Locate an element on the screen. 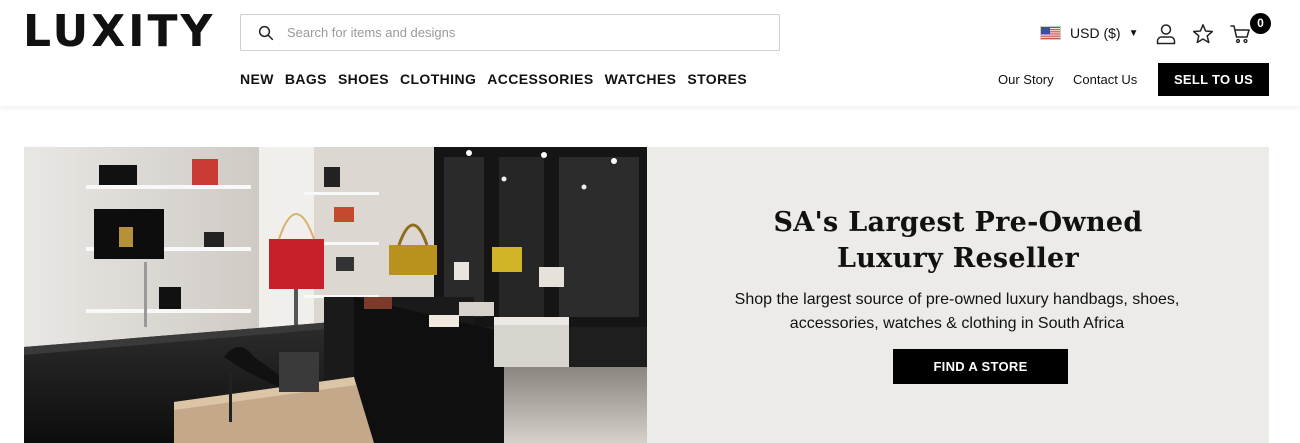 The width and height of the screenshot is (1300, 443). nav-item-shoes: SHOES is located at coordinates (363, 79).